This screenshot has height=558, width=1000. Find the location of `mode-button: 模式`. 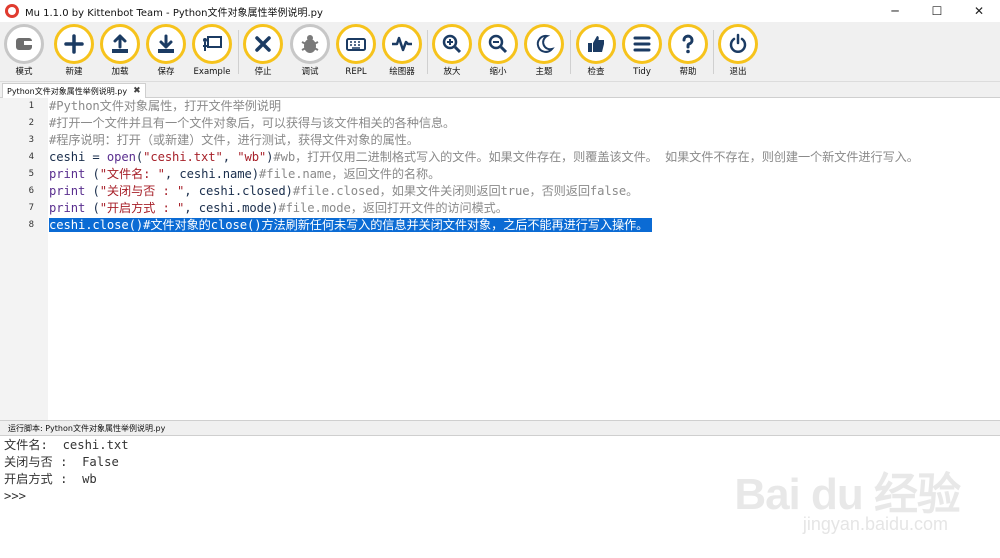

mode-button: 模式 is located at coordinates (24, 52).